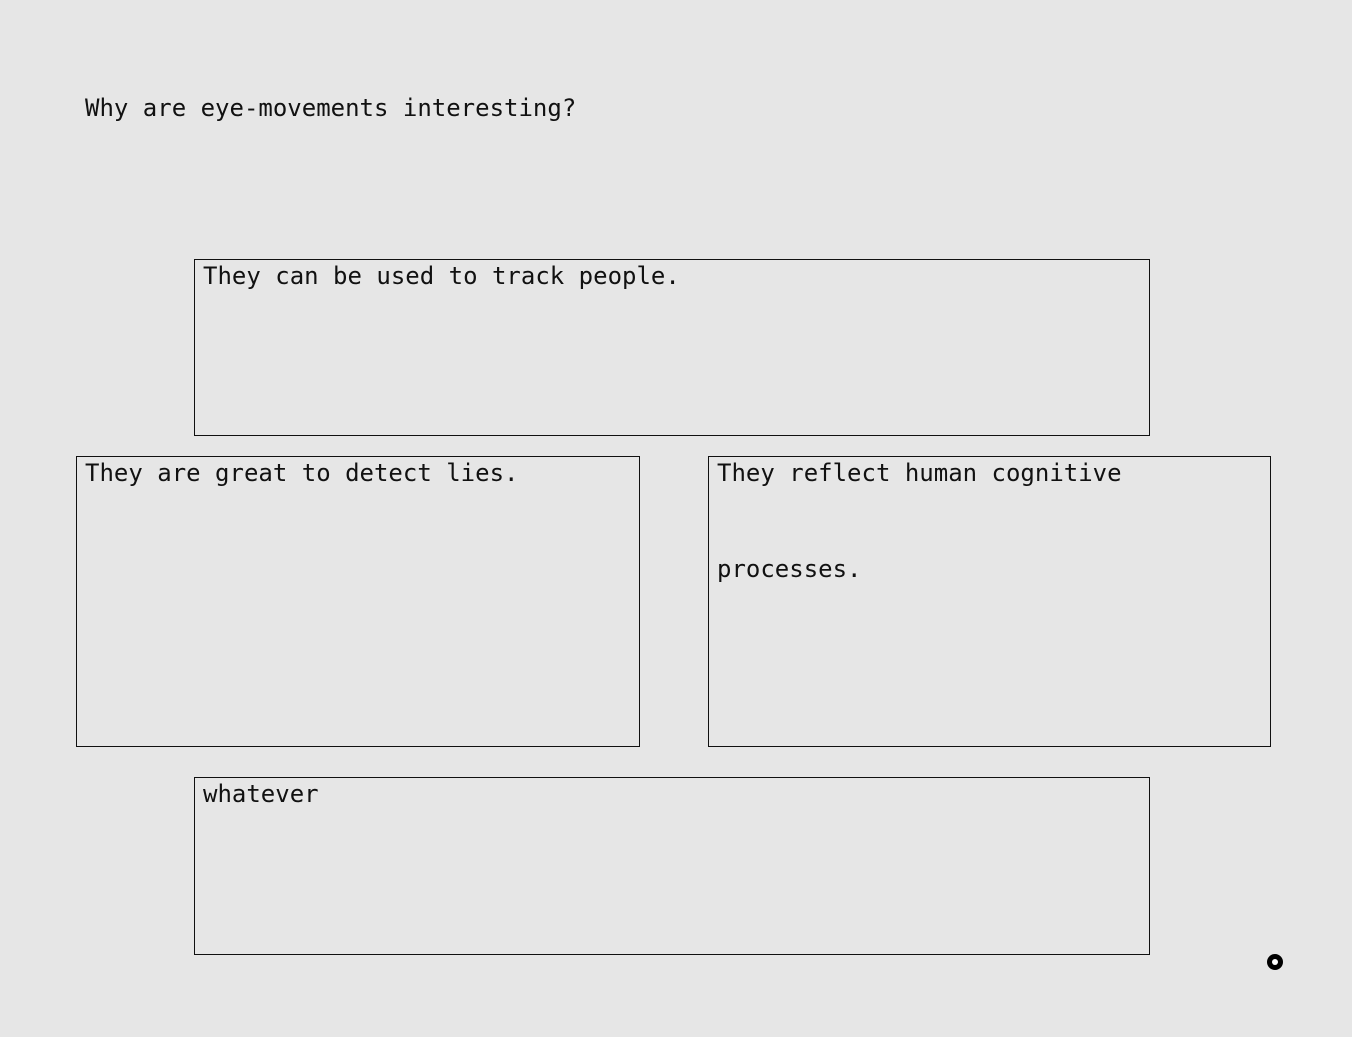 This screenshot has height=1037, width=1352. Describe the element at coordinates (331, 108) in the screenshot. I see `question-title: Why are eye-movements interesting?` at that location.